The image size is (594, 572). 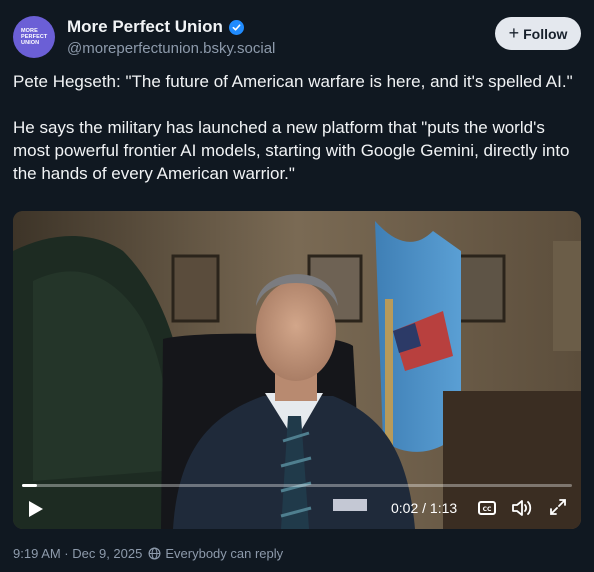 I want to click on post-timestamp: 9:19 AM · Dec 9, 2025, so click(x=77, y=553).